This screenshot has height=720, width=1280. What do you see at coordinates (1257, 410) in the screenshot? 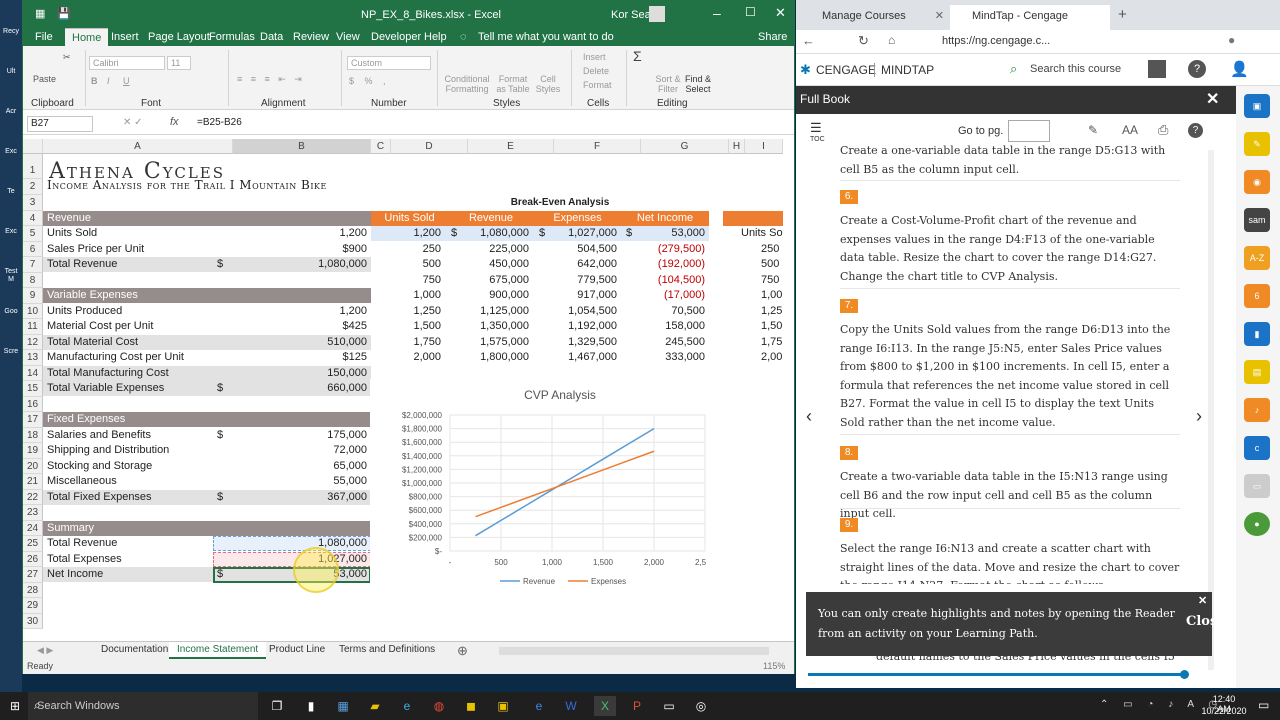
I see `audio-icon: ♪` at bounding box center [1257, 410].